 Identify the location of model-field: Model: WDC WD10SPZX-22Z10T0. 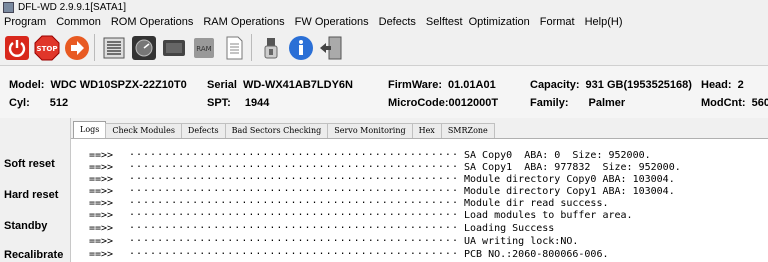
(98, 85).